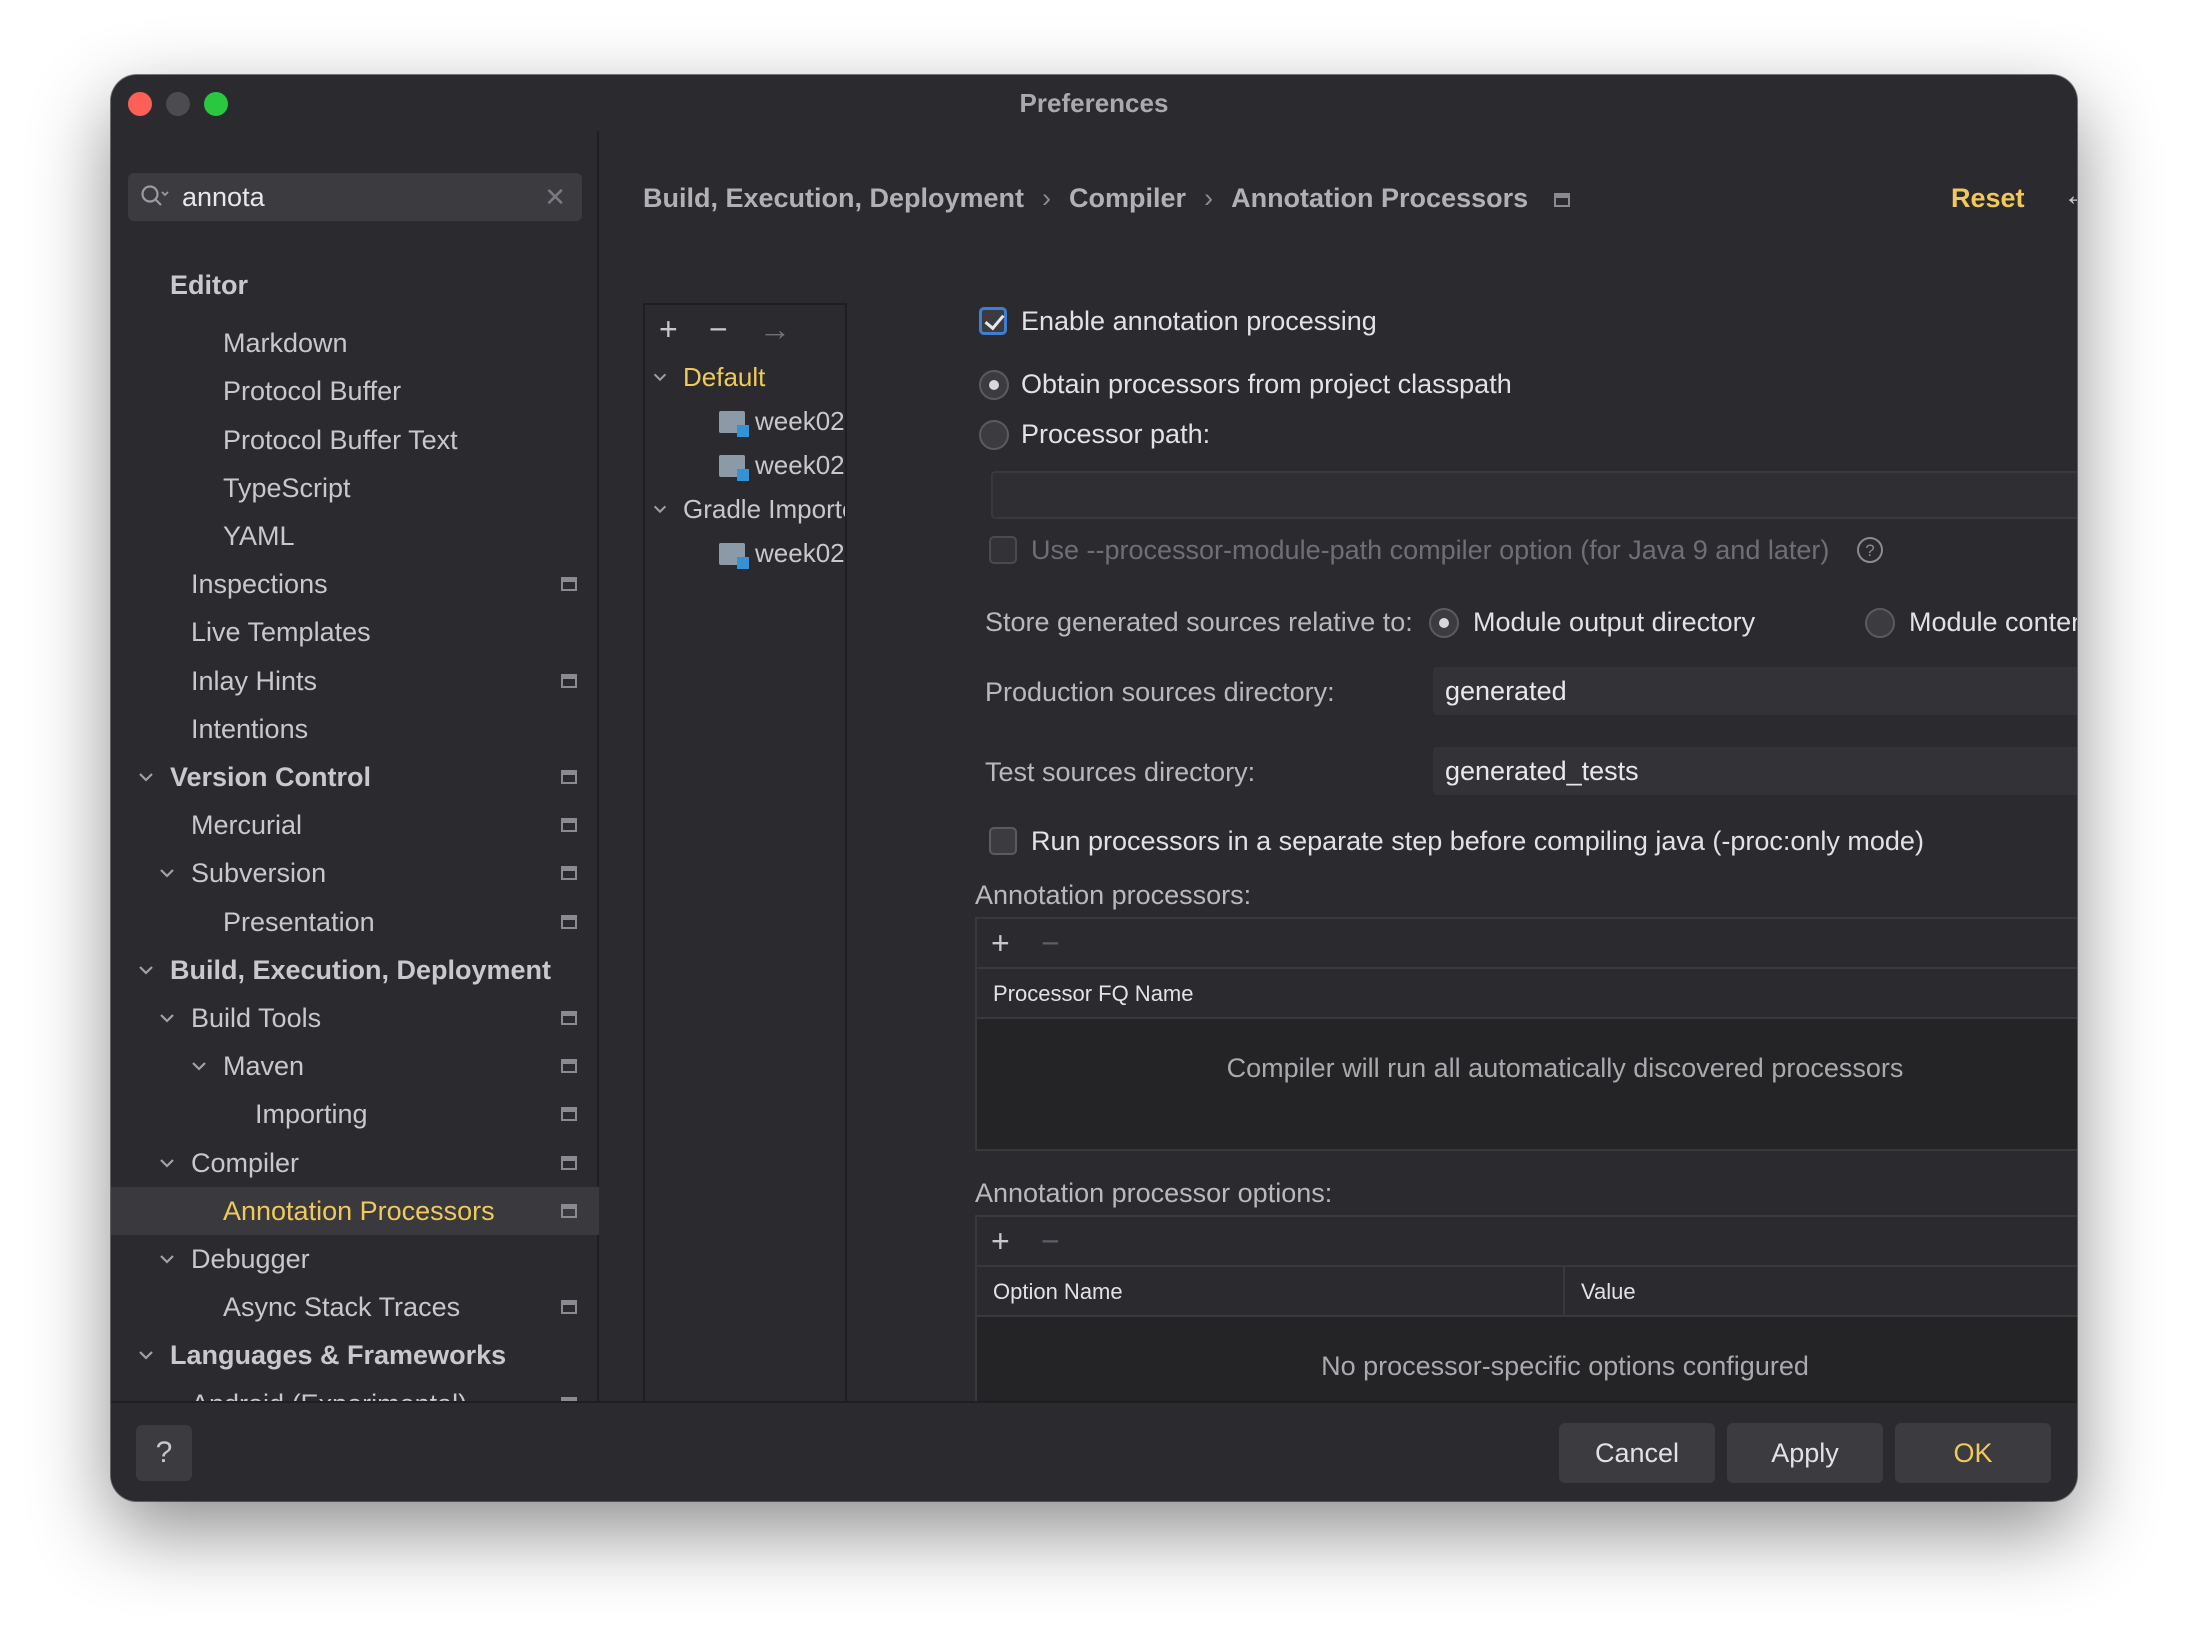 The width and height of the screenshot is (2188, 1648). What do you see at coordinates (1093, 994) in the screenshot?
I see `processor-fq-name-column: Processor FQ Name` at bounding box center [1093, 994].